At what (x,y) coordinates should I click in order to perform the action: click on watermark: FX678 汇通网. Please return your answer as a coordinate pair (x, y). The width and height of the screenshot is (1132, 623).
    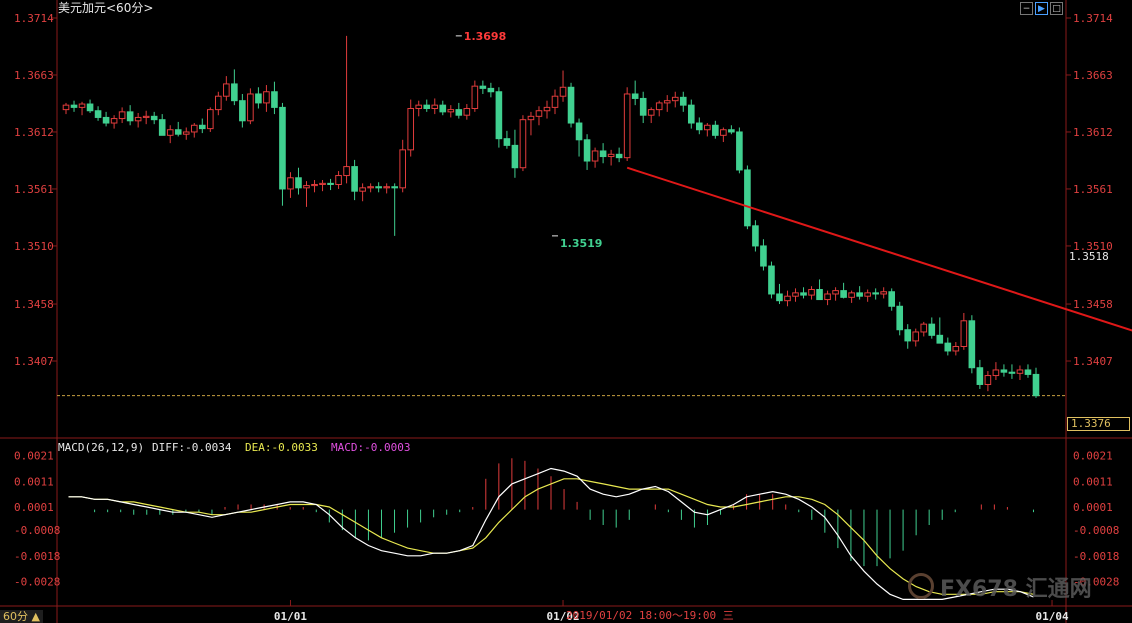
    Looking at the image, I should click on (1016, 589).